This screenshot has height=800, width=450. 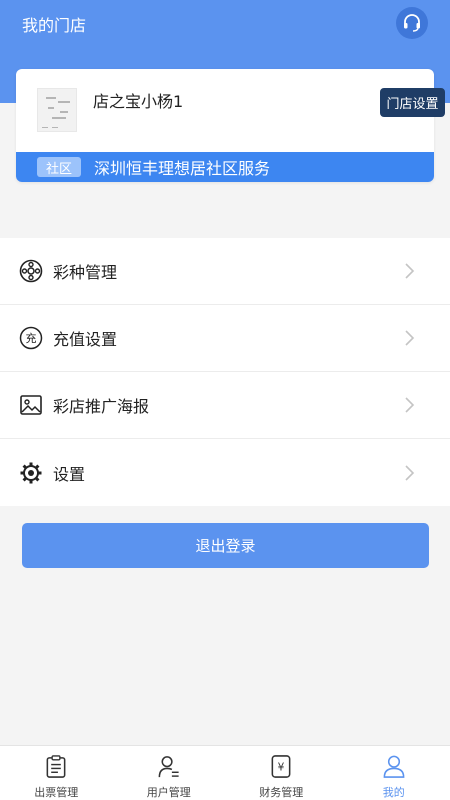 I want to click on menu-item-lottery-types: 彩种管理, so click(x=225, y=271).